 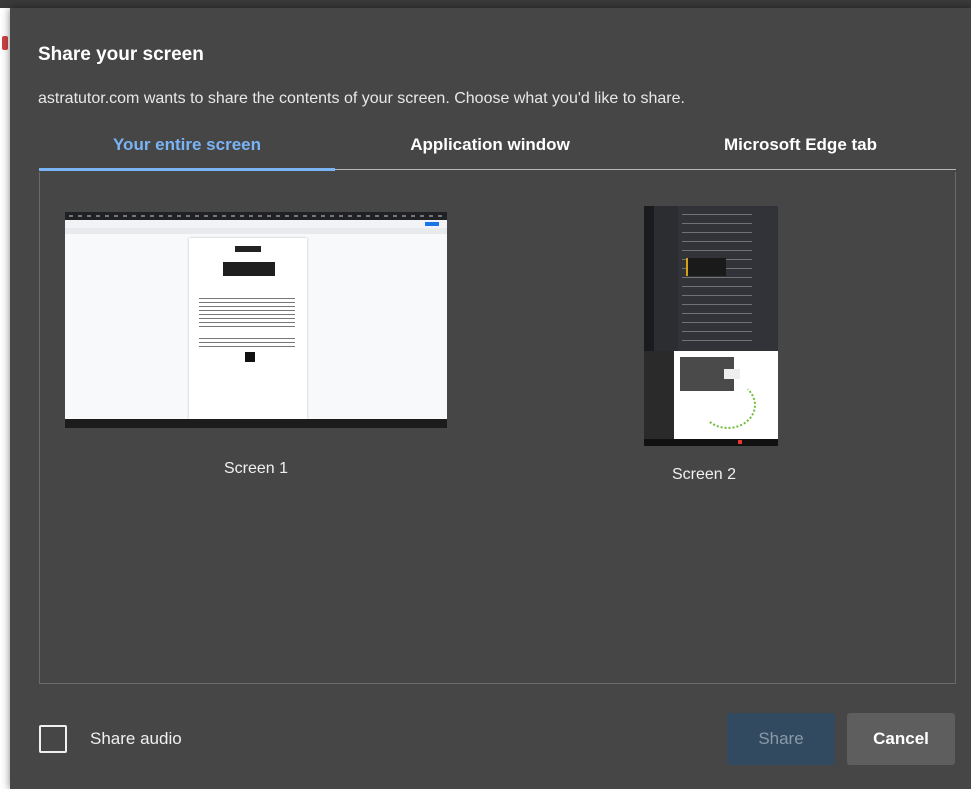 What do you see at coordinates (485, 4) in the screenshot?
I see `browser-top-strip` at bounding box center [485, 4].